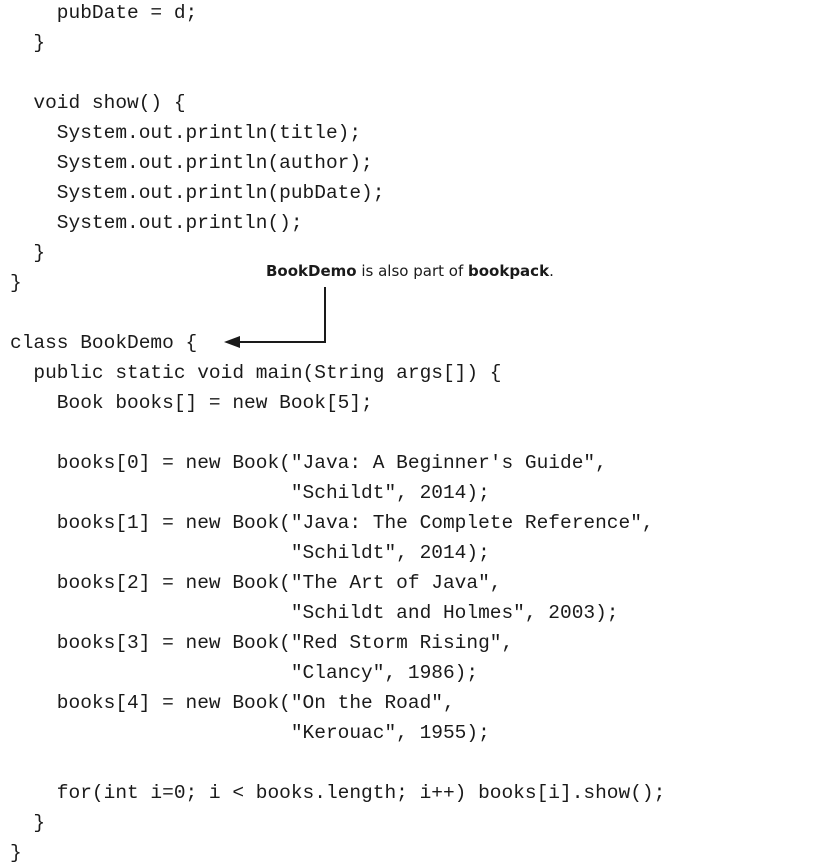 The width and height of the screenshot is (815, 864). Describe the element at coordinates (262, 643) in the screenshot. I see `code-line: books[3] = new Book("Red Storm Rising",` at that location.